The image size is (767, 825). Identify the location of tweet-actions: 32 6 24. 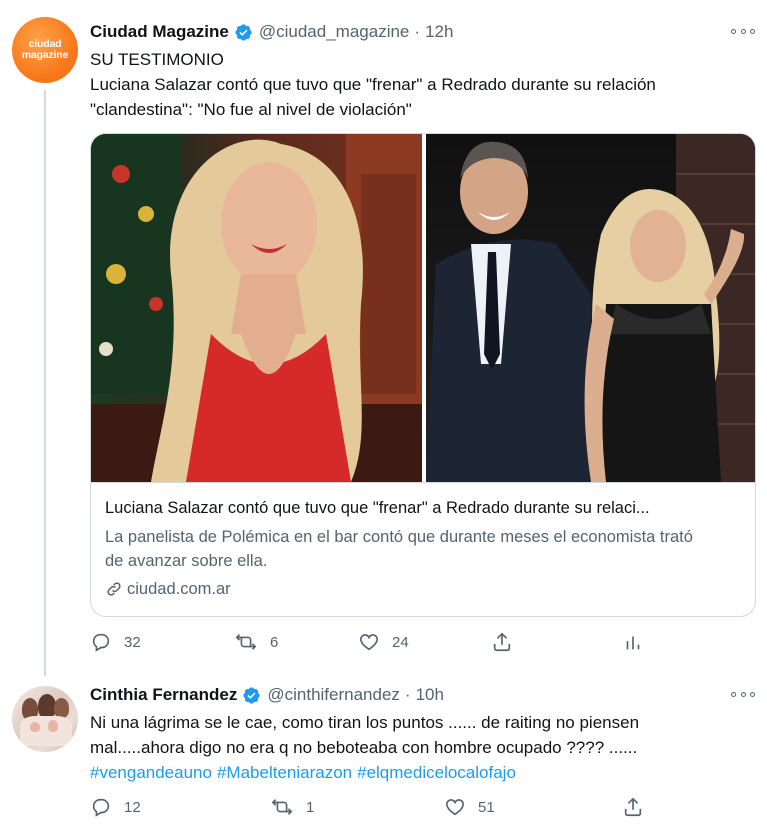
(410, 643).